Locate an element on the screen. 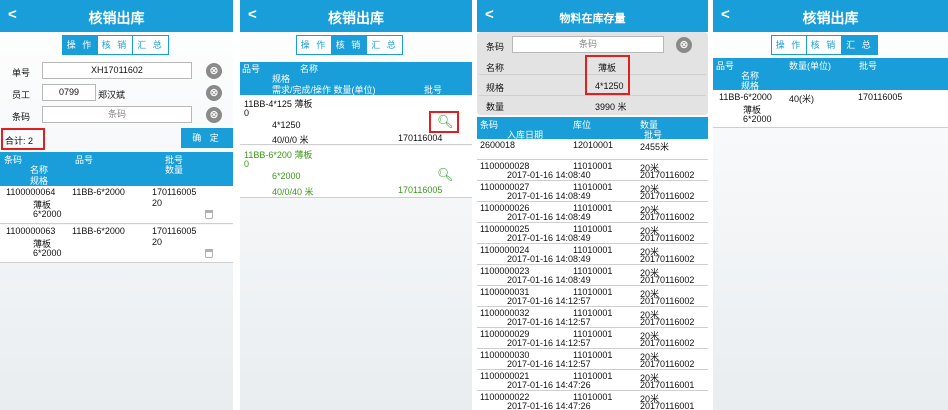 The width and height of the screenshot is (948, 410). order-number-field: XH17011602 is located at coordinates (117, 70).